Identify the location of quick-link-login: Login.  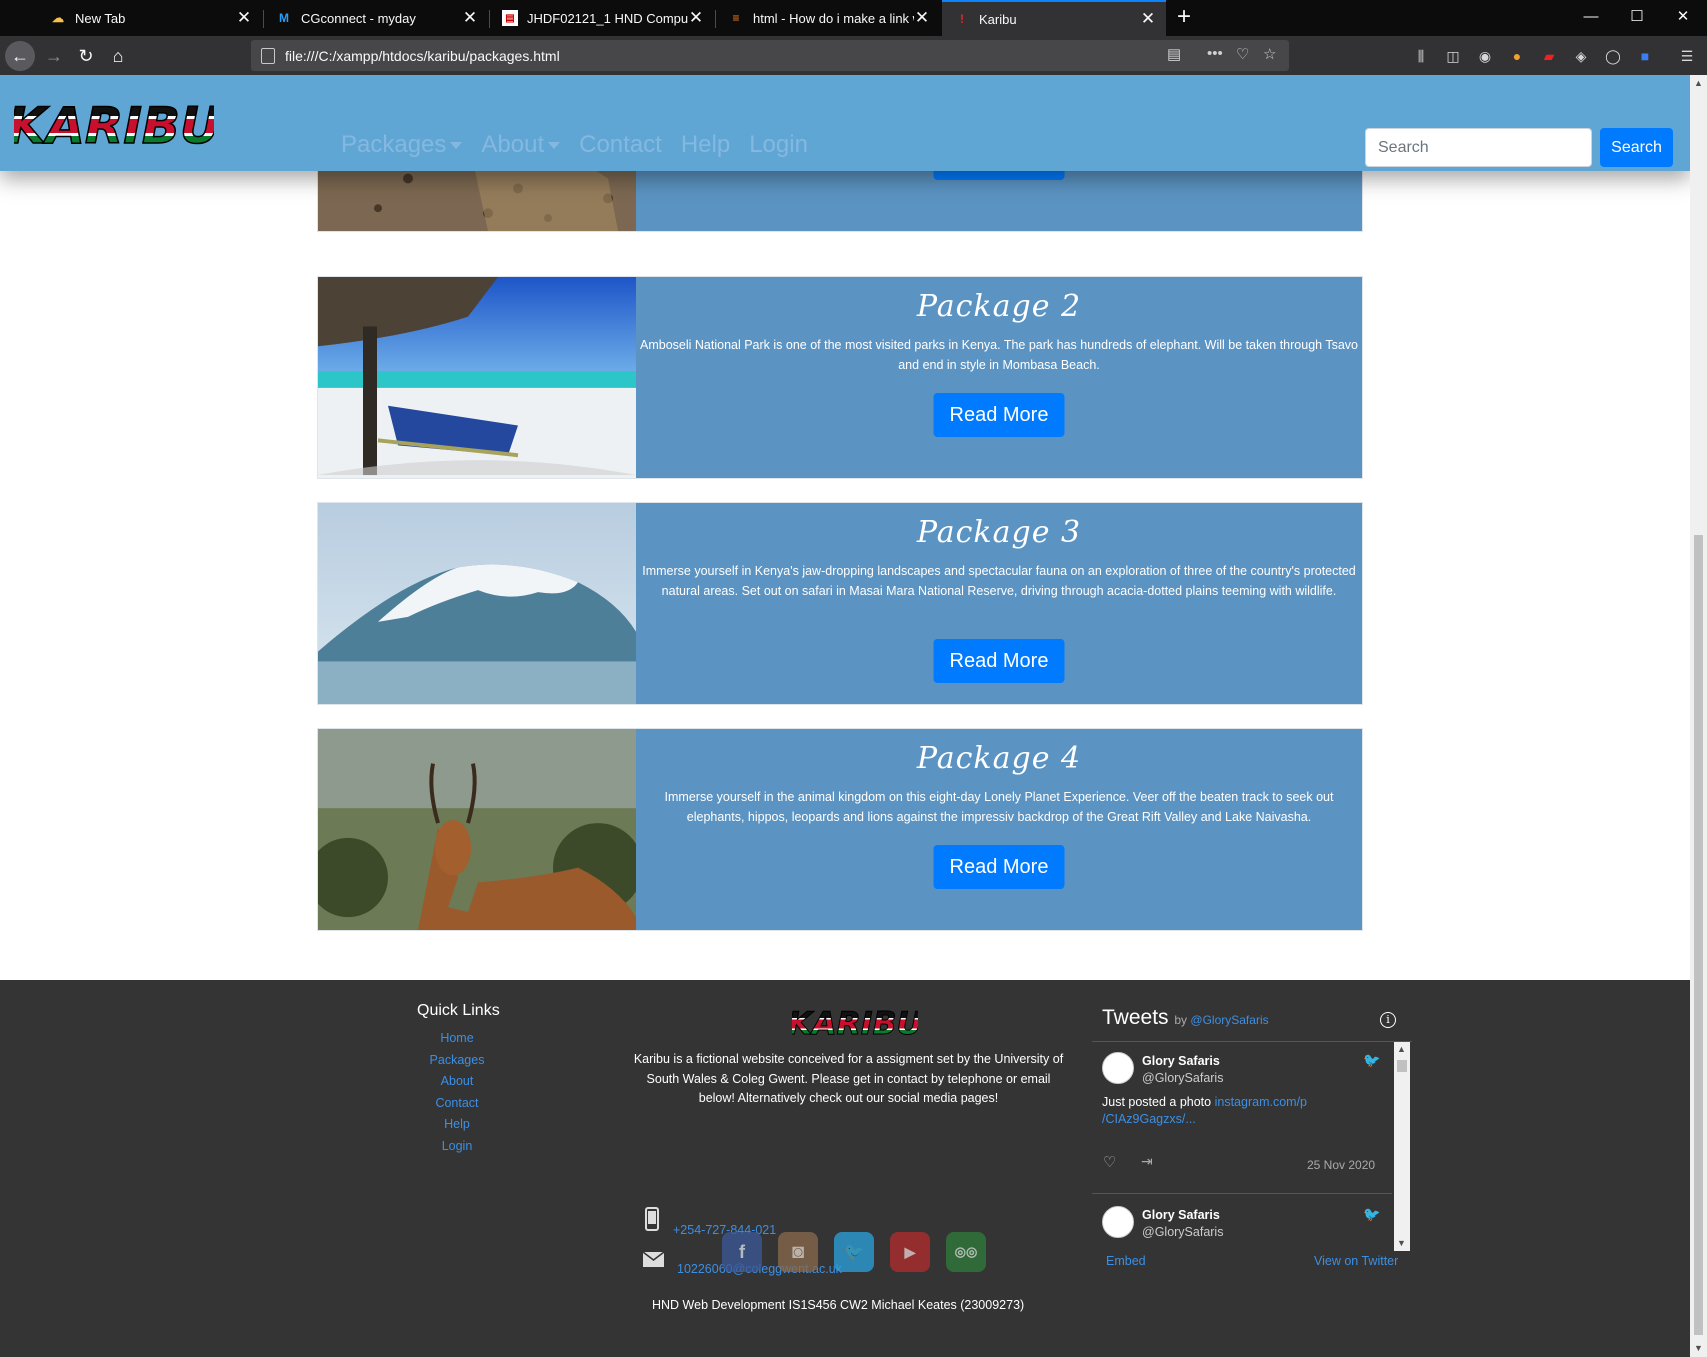
(457, 1147).